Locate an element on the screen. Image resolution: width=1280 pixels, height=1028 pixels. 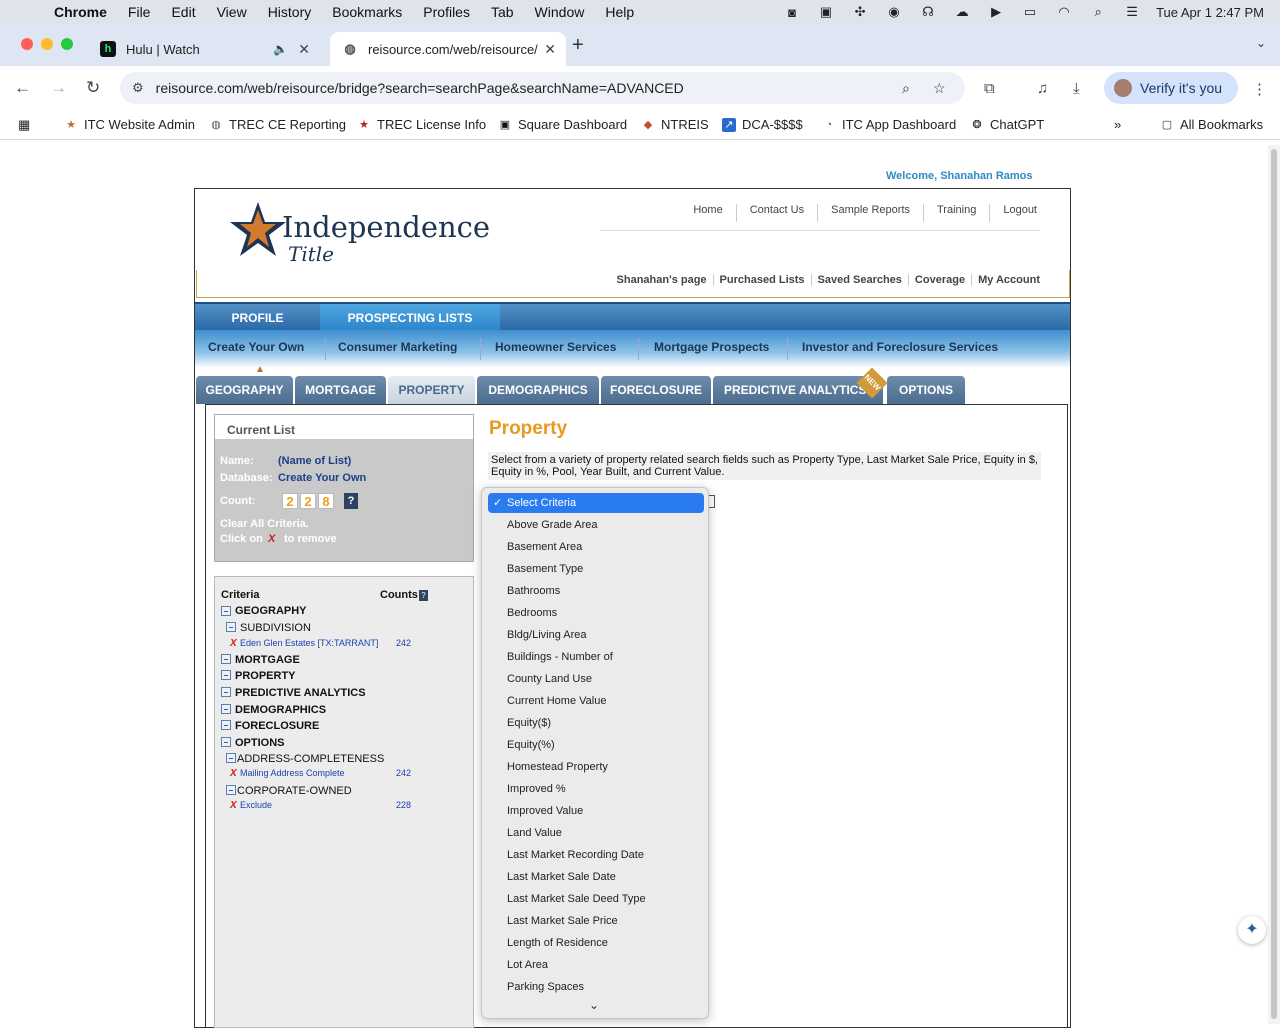
tab-mortgage: MORTGAGE is located at coordinates (340, 390).